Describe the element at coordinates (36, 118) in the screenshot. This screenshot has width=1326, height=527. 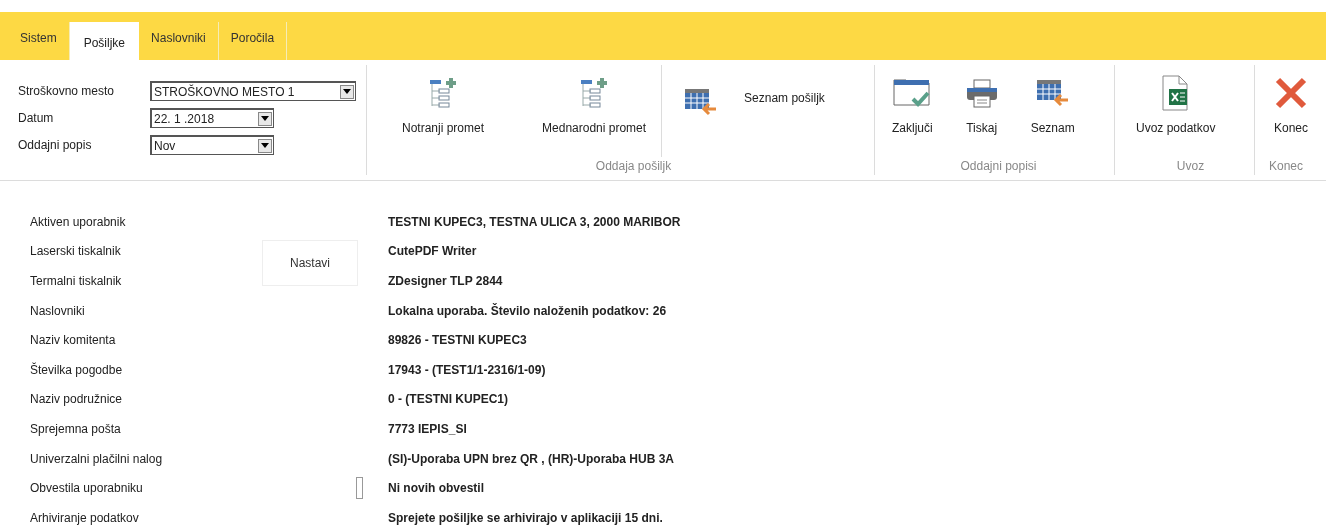
I see `field-label: Datum` at that location.